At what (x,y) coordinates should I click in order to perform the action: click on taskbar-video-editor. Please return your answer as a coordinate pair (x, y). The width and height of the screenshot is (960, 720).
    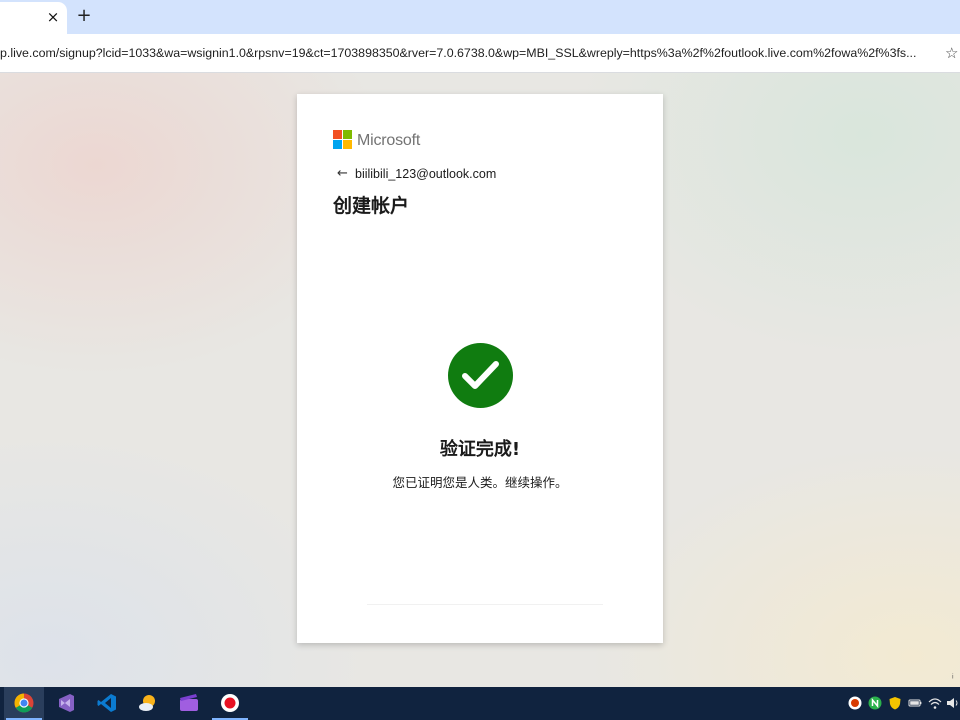
    Looking at the image, I should click on (189, 703).